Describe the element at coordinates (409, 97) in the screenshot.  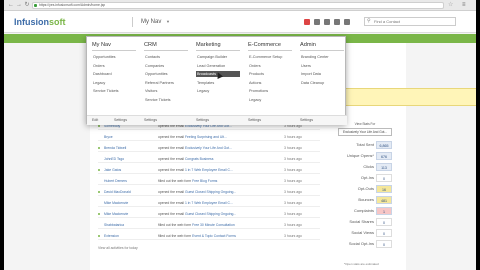
I see `alert-banner` at that location.